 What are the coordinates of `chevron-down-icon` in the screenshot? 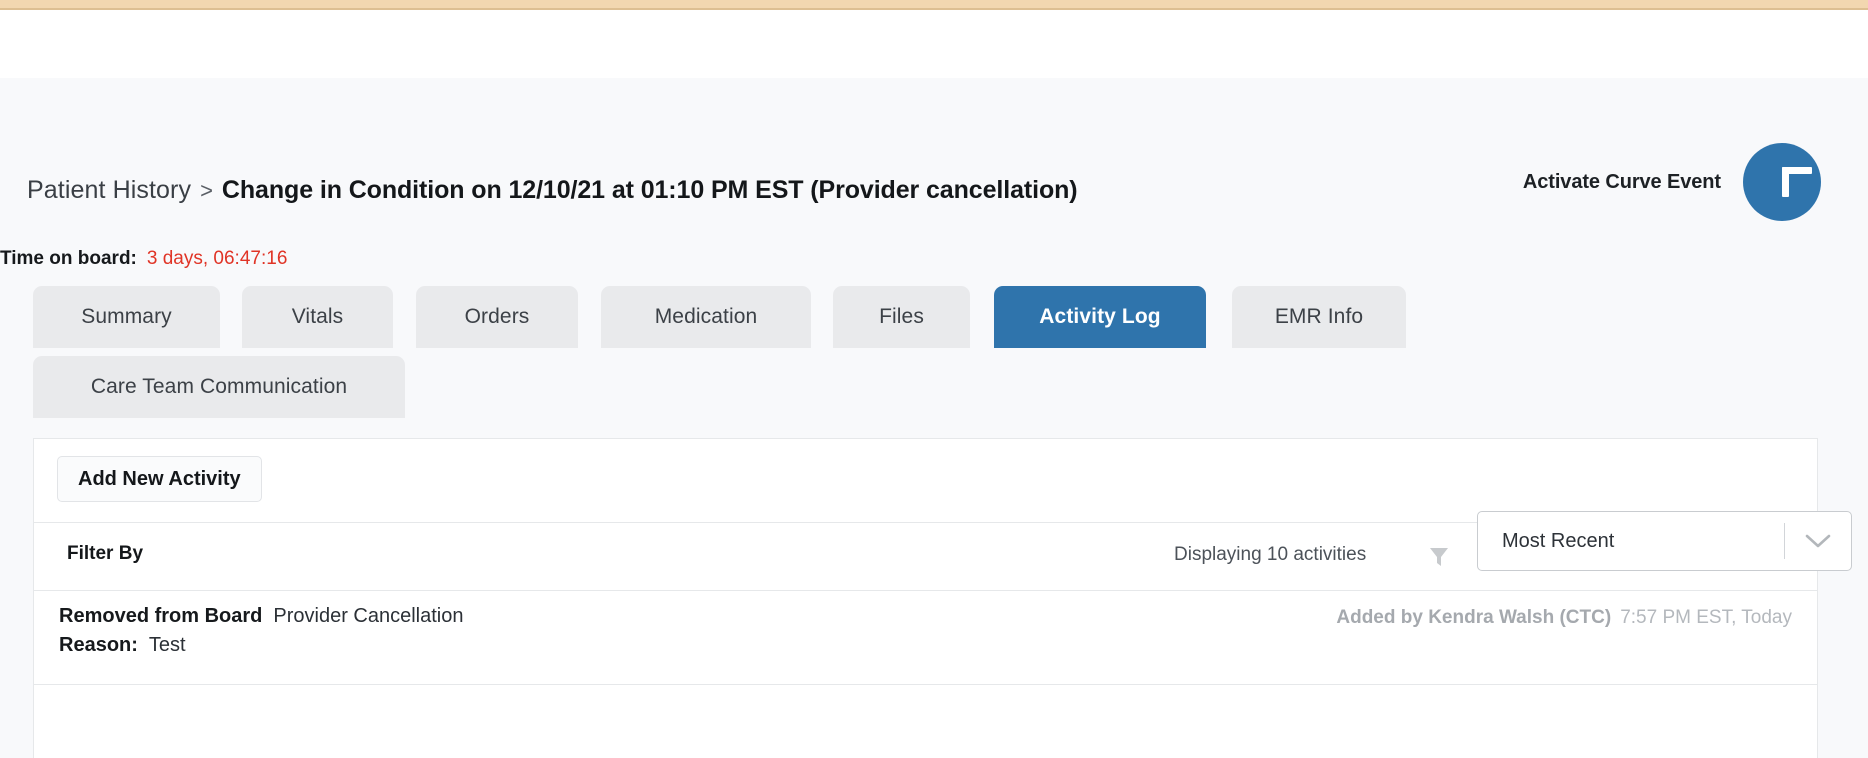 It's located at (1818, 541).